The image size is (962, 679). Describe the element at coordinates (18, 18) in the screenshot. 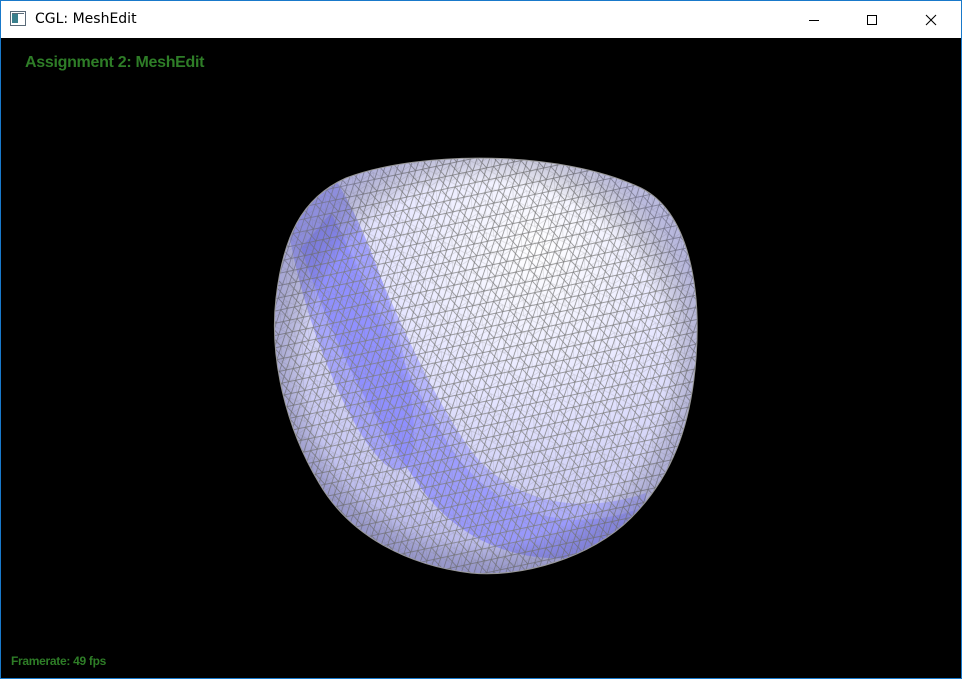

I see `app-window-icon` at that location.